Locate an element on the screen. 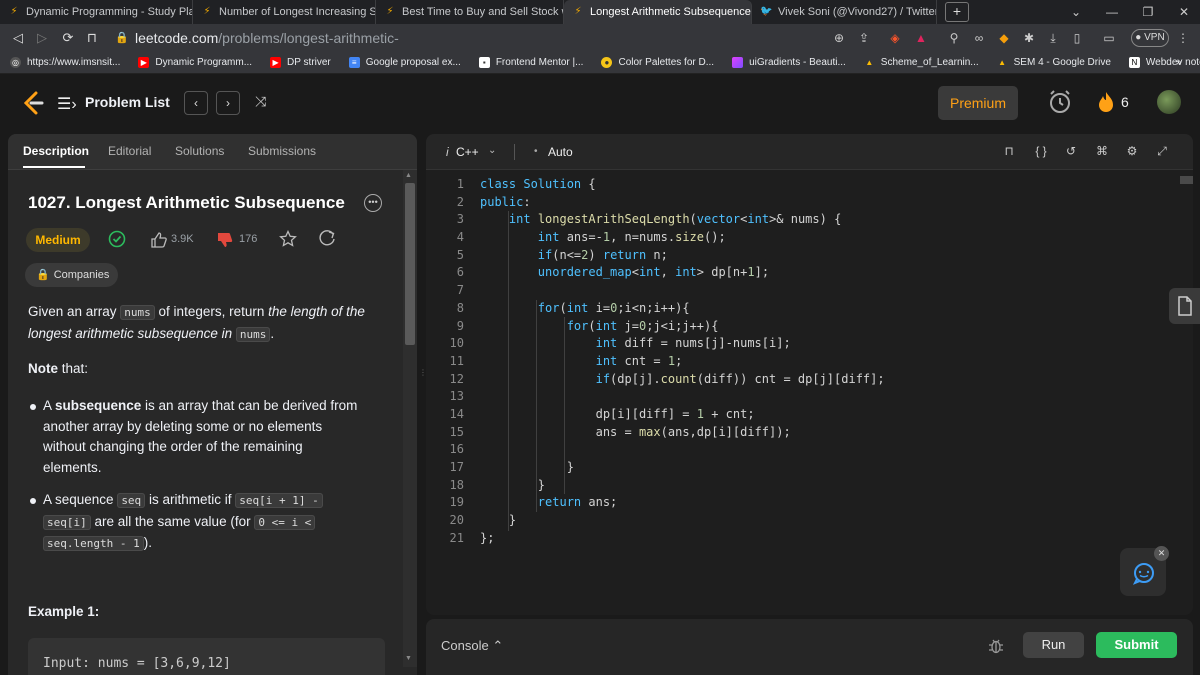  leetcode-logo-icon is located at coordinates (33, 103).